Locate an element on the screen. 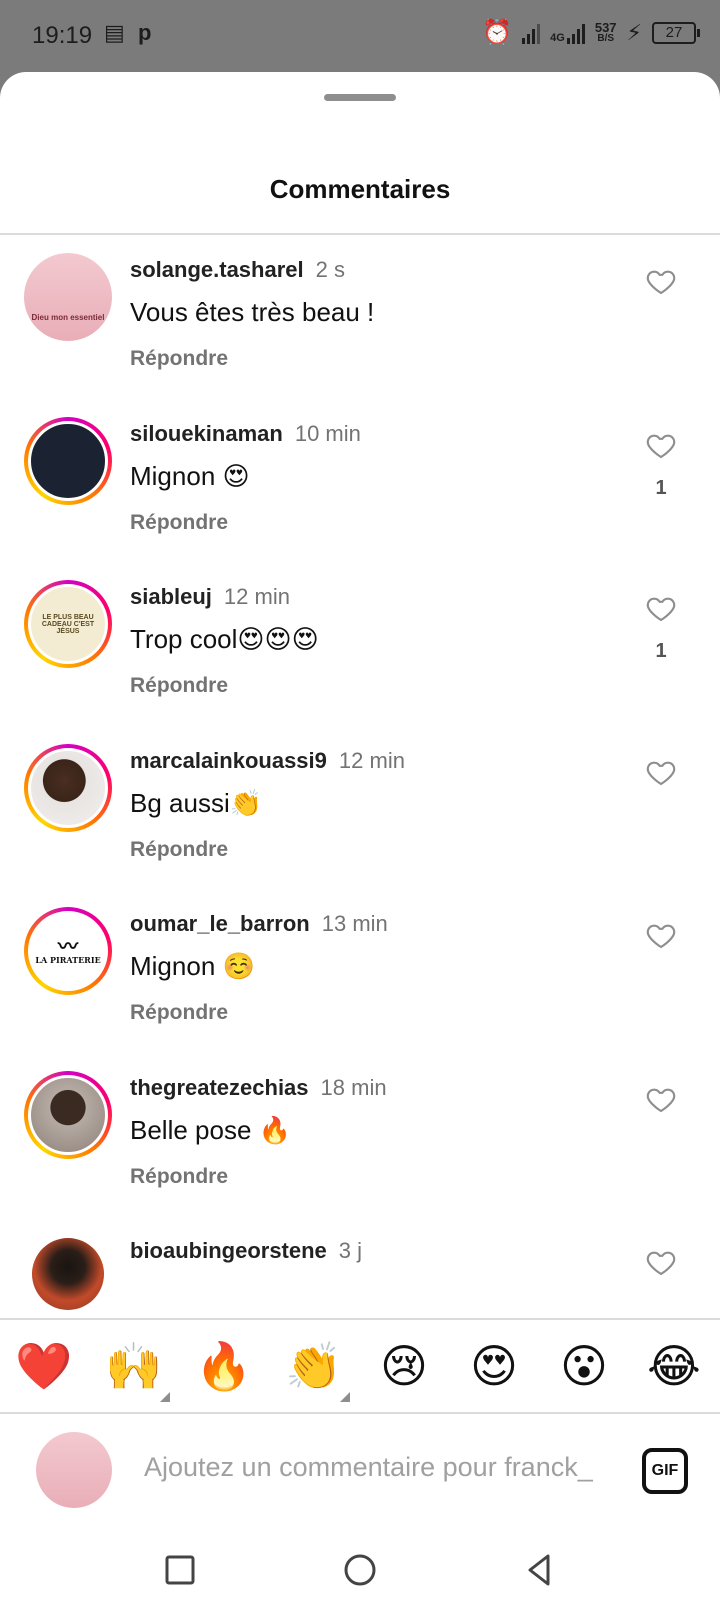  status-bar: 19:19 ▤ p ⏰ 4G 537 B/S ⚡ 27 is located at coordinates (360, 36).